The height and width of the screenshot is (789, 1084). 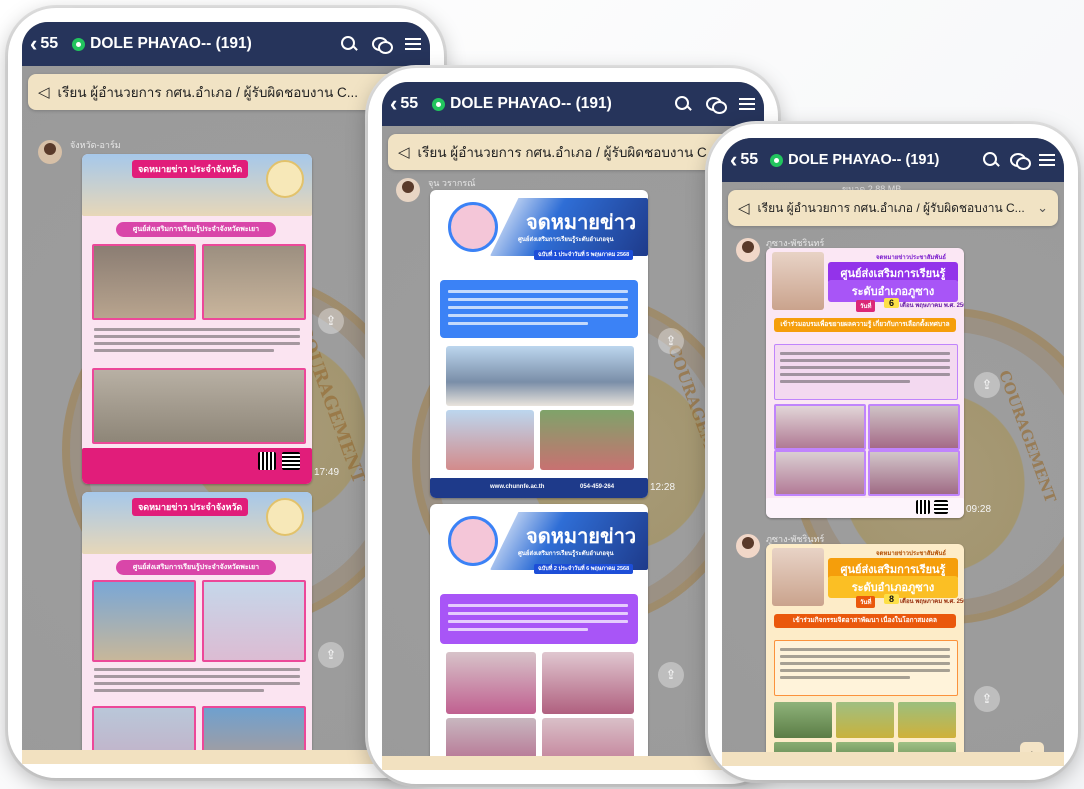 What do you see at coordinates (892, 599) in the screenshot?
I see `poster-date-day: 8` at bounding box center [892, 599].